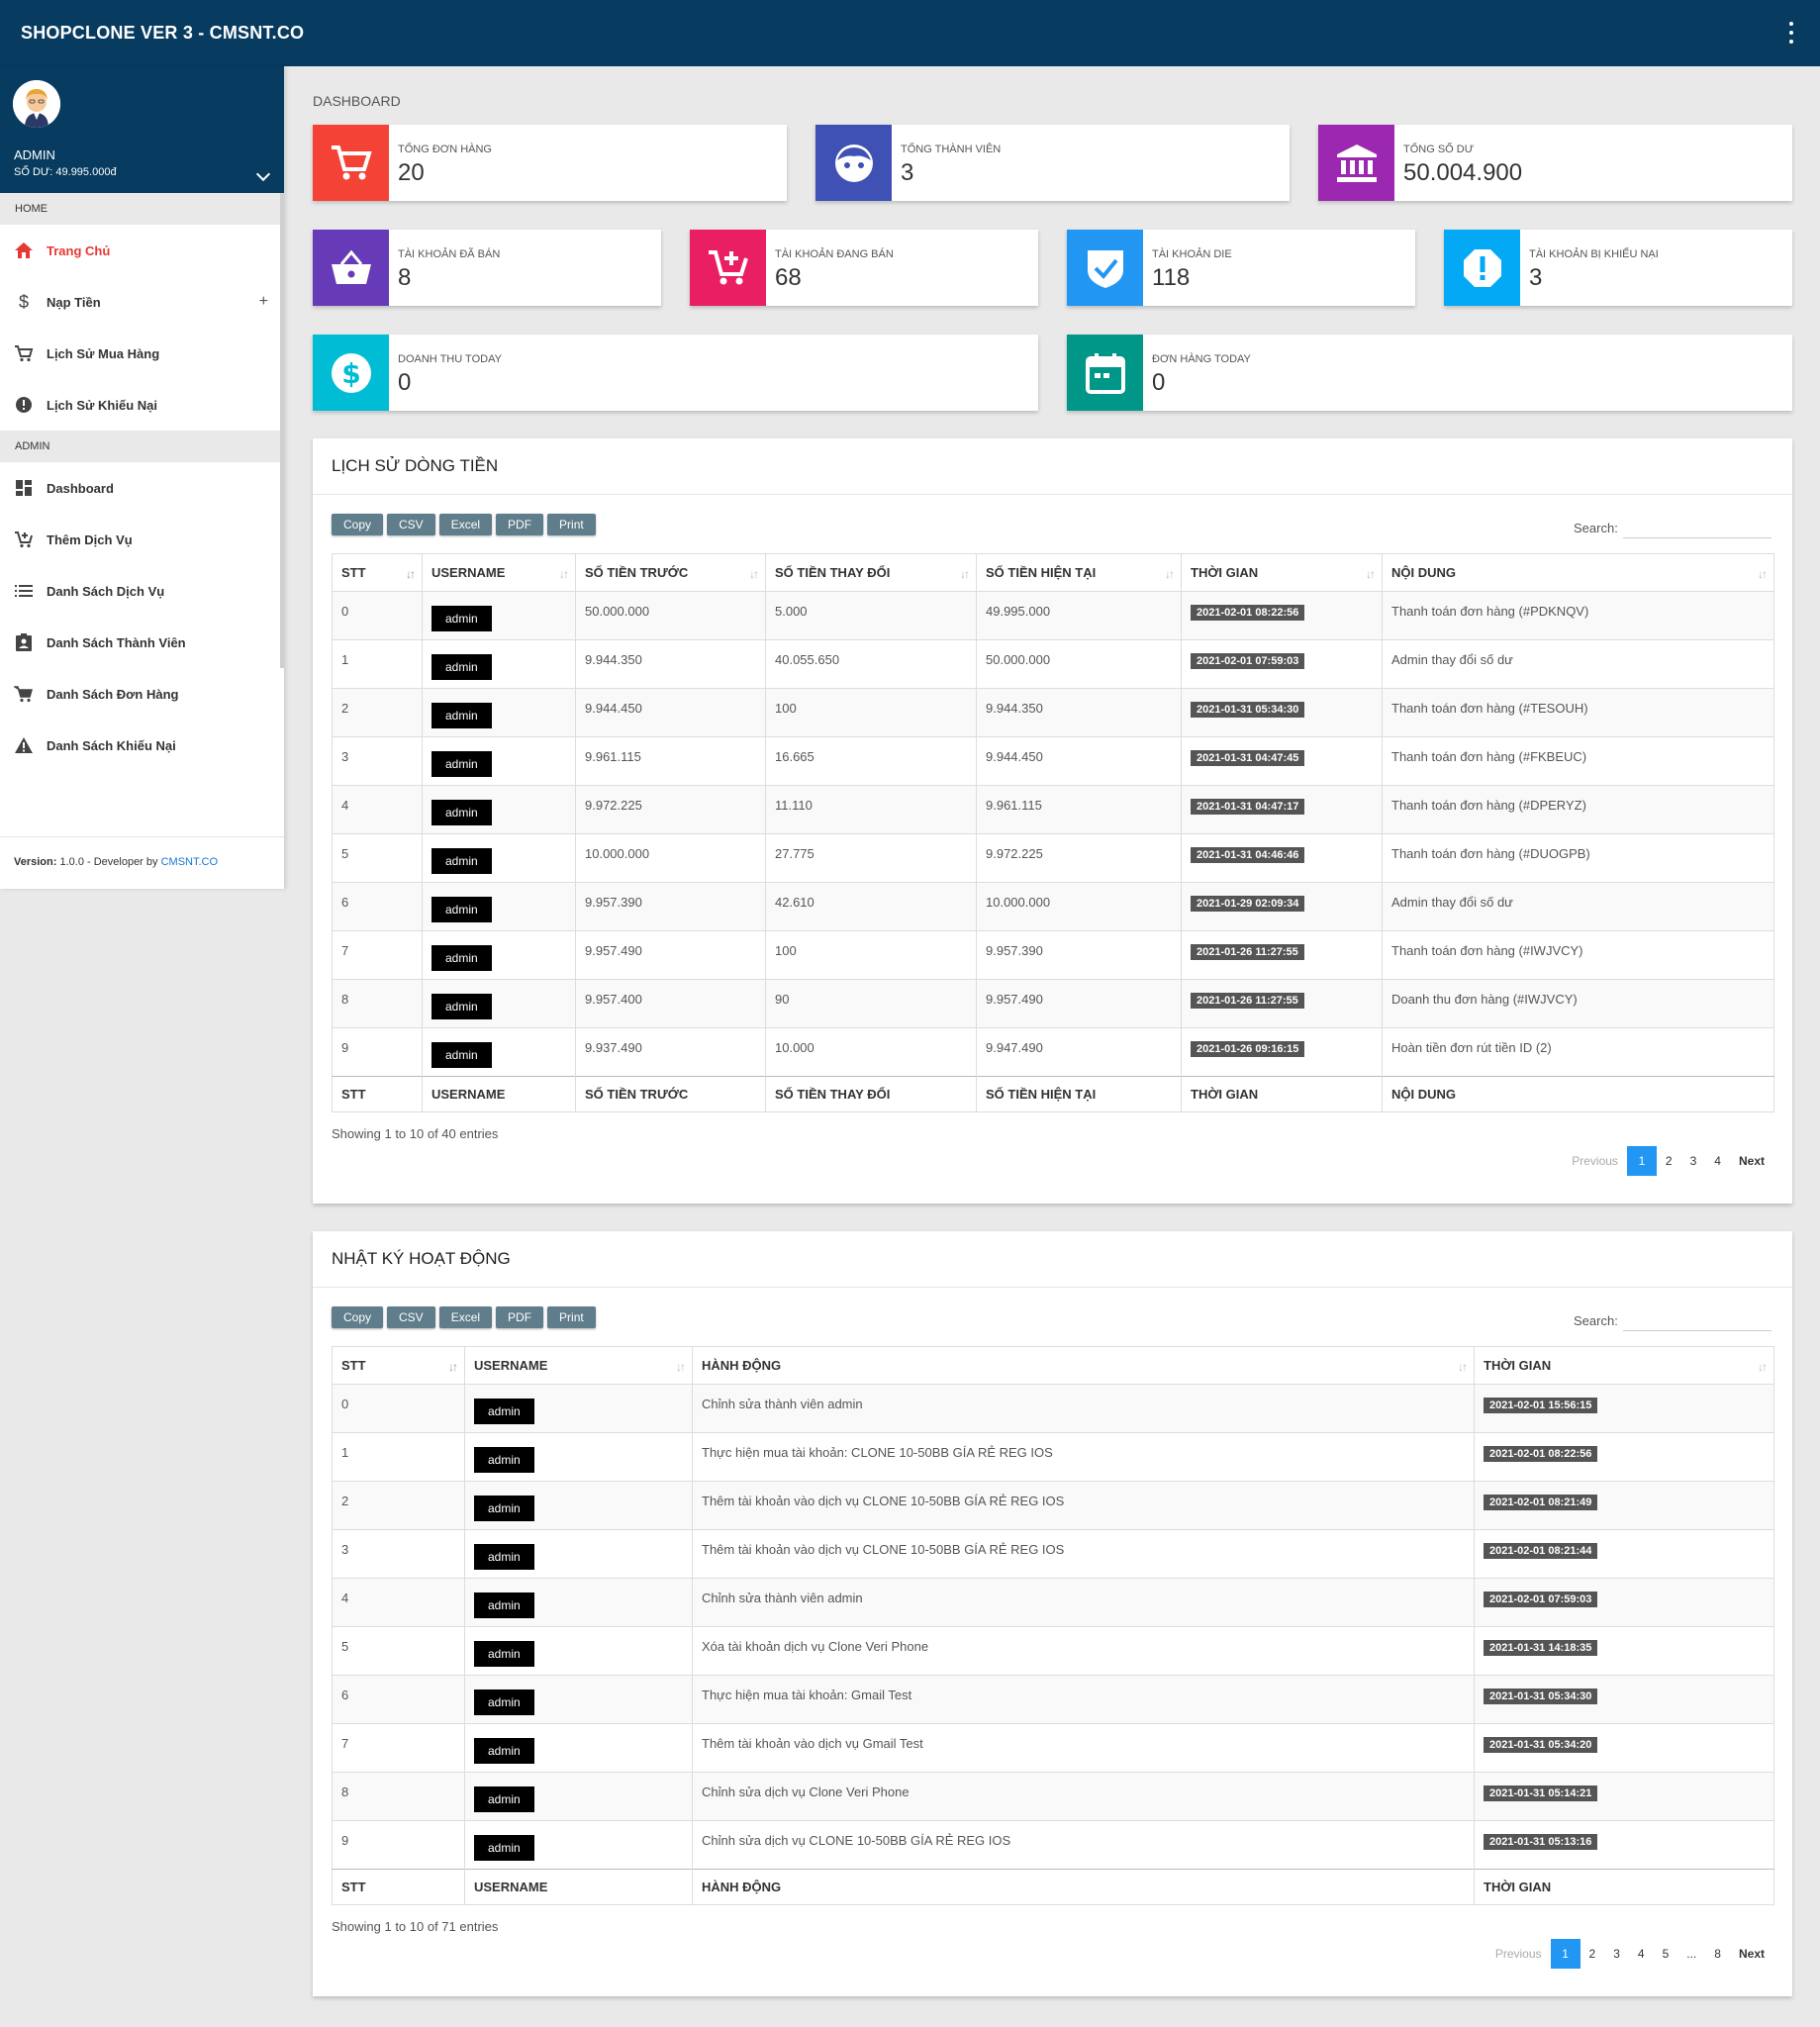 The image size is (1820, 2027). Describe the element at coordinates (189, 862) in the screenshot. I see `developer-link: CMSNT.CO` at that location.